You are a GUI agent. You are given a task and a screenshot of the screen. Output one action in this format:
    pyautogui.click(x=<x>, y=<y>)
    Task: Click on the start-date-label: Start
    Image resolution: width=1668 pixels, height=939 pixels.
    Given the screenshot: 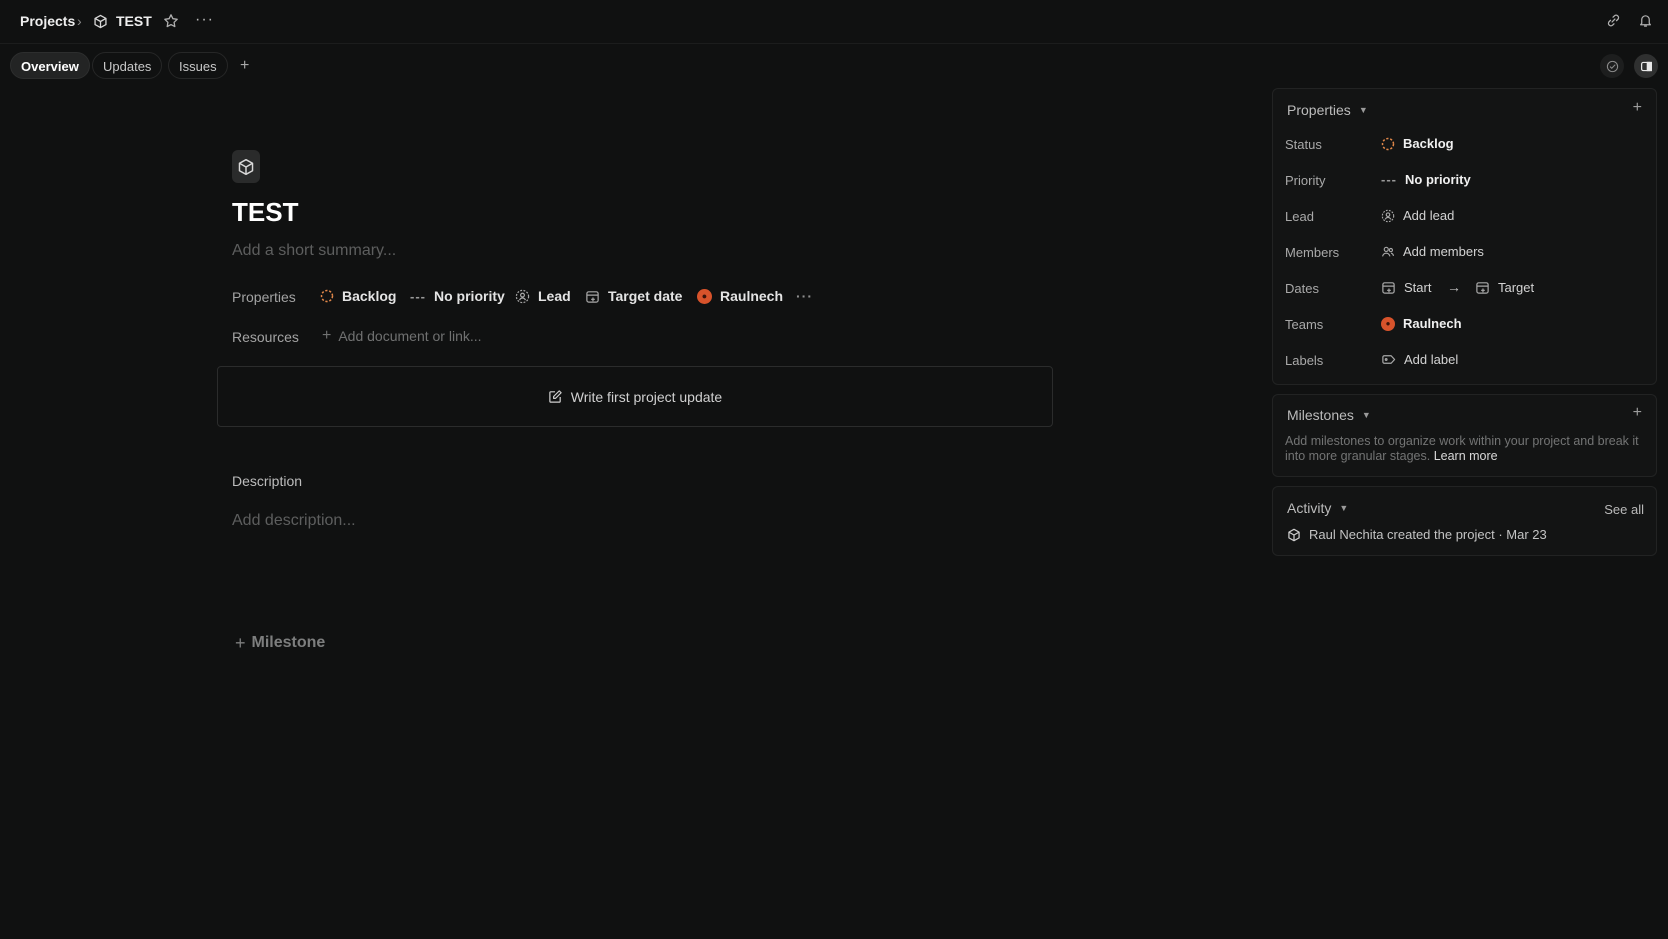 What is the action you would take?
    pyautogui.click(x=1418, y=287)
    